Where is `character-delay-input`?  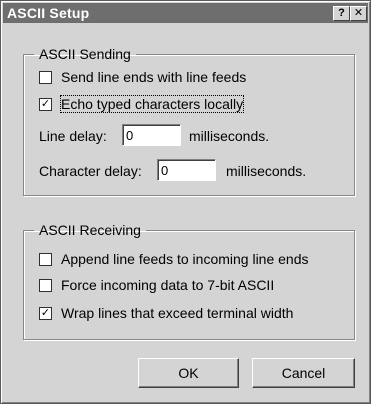
character-delay-input is located at coordinates (186, 170).